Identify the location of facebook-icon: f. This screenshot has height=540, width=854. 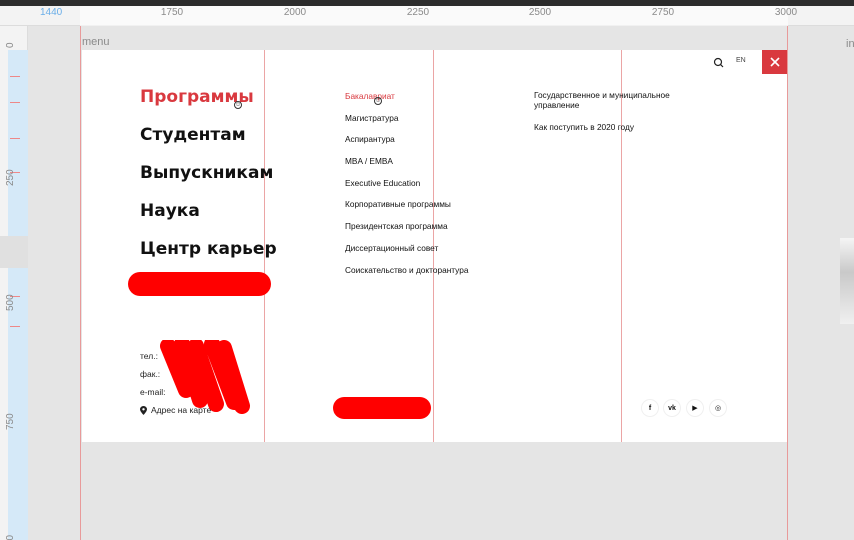
(650, 408).